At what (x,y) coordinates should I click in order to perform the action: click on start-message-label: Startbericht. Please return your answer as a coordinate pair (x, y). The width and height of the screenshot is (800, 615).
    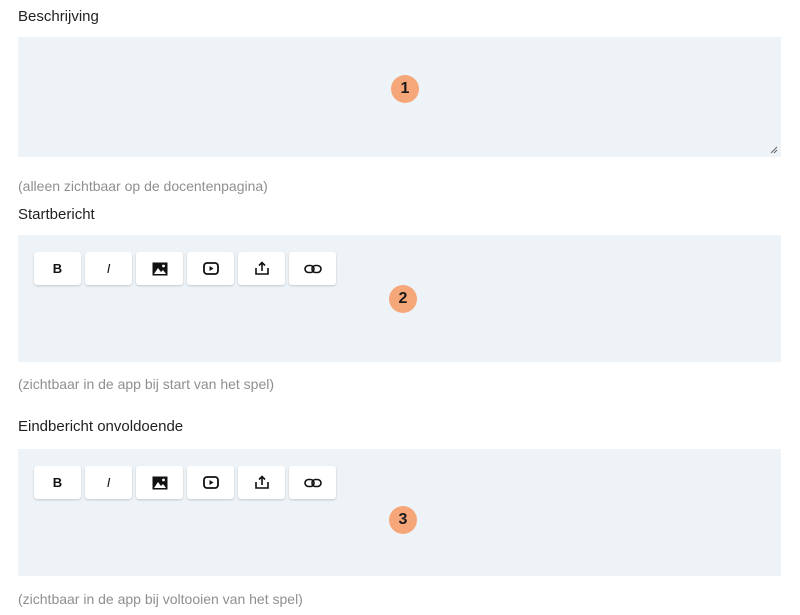
    Looking at the image, I should click on (56, 214).